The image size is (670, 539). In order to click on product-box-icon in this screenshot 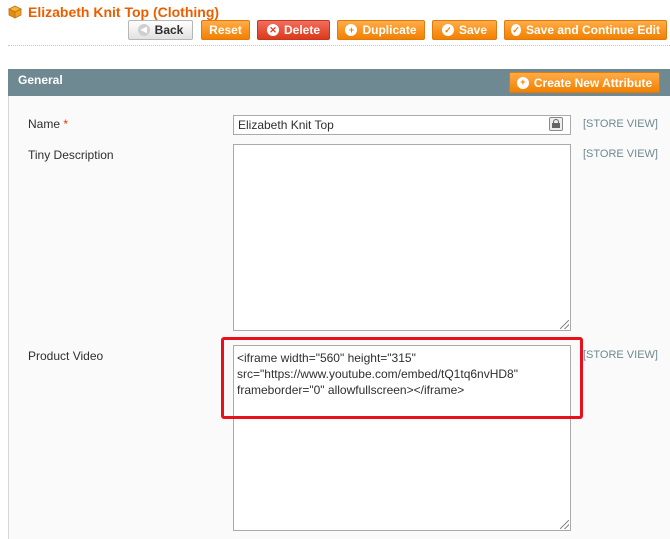, I will do `click(15, 12)`.